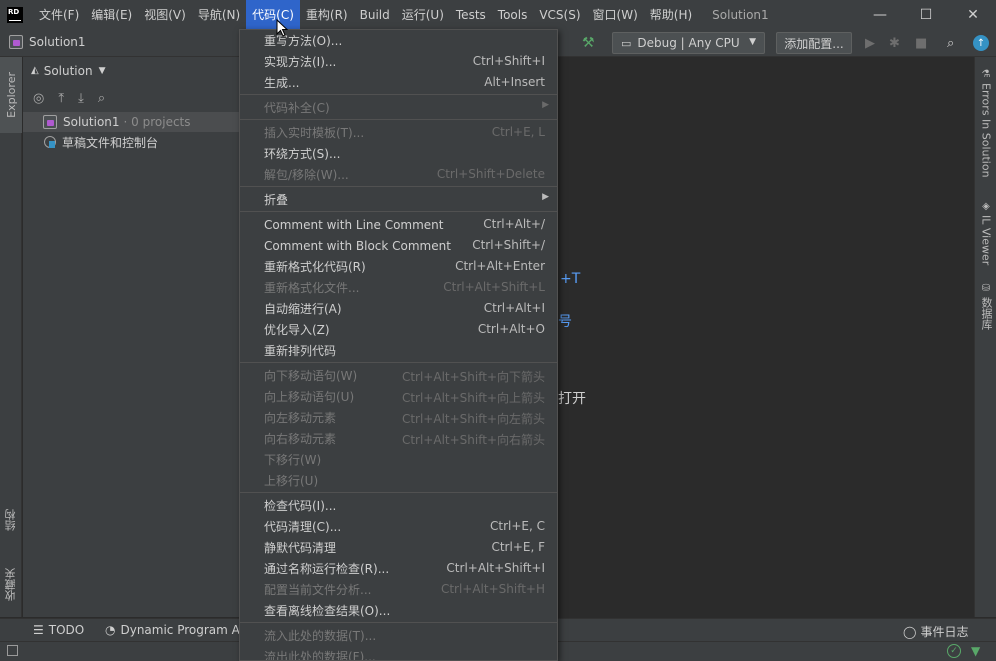 This screenshot has height=661, width=996. Describe the element at coordinates (588, 43) in the screenshot. I see `build-hammer-icon: ⚒` at that location.